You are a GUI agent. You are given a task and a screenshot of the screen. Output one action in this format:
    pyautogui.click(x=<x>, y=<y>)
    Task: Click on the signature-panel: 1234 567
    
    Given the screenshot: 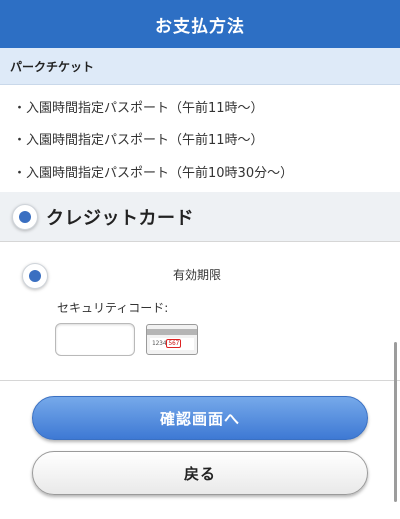 What is the action you would take?
    pyautogui.click(x=172, y=344)
    